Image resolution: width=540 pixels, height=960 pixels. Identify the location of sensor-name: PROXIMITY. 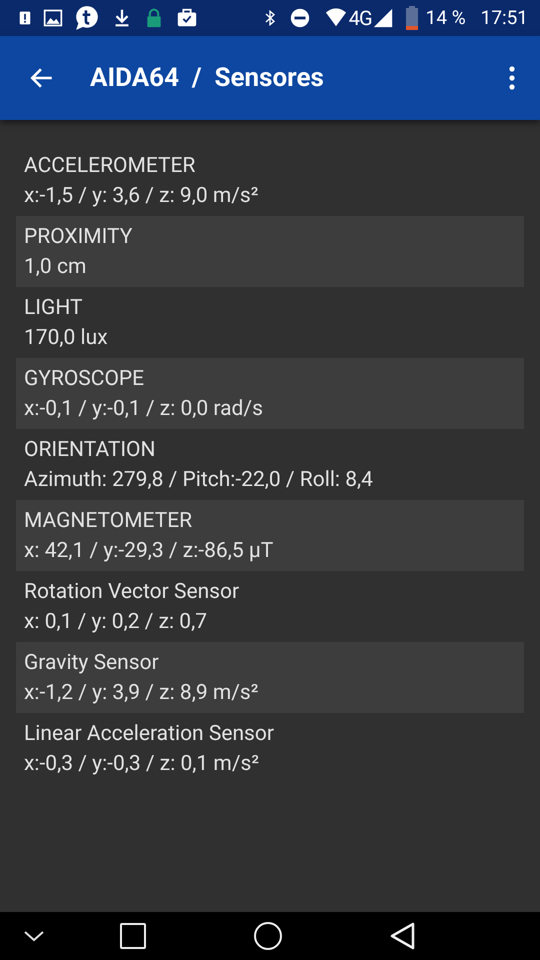
(78, 237).